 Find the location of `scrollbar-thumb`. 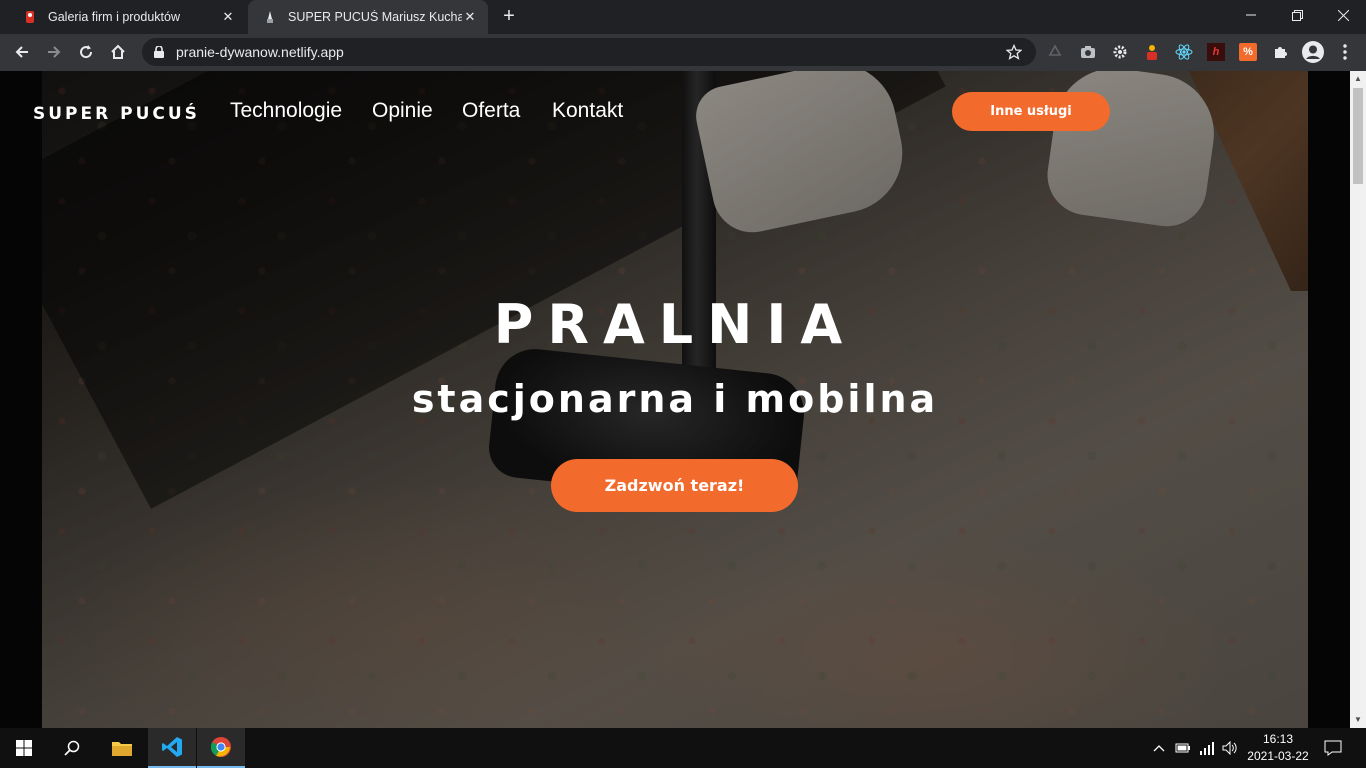

scrollbar-thumb is located at coordinates (1358, 136).